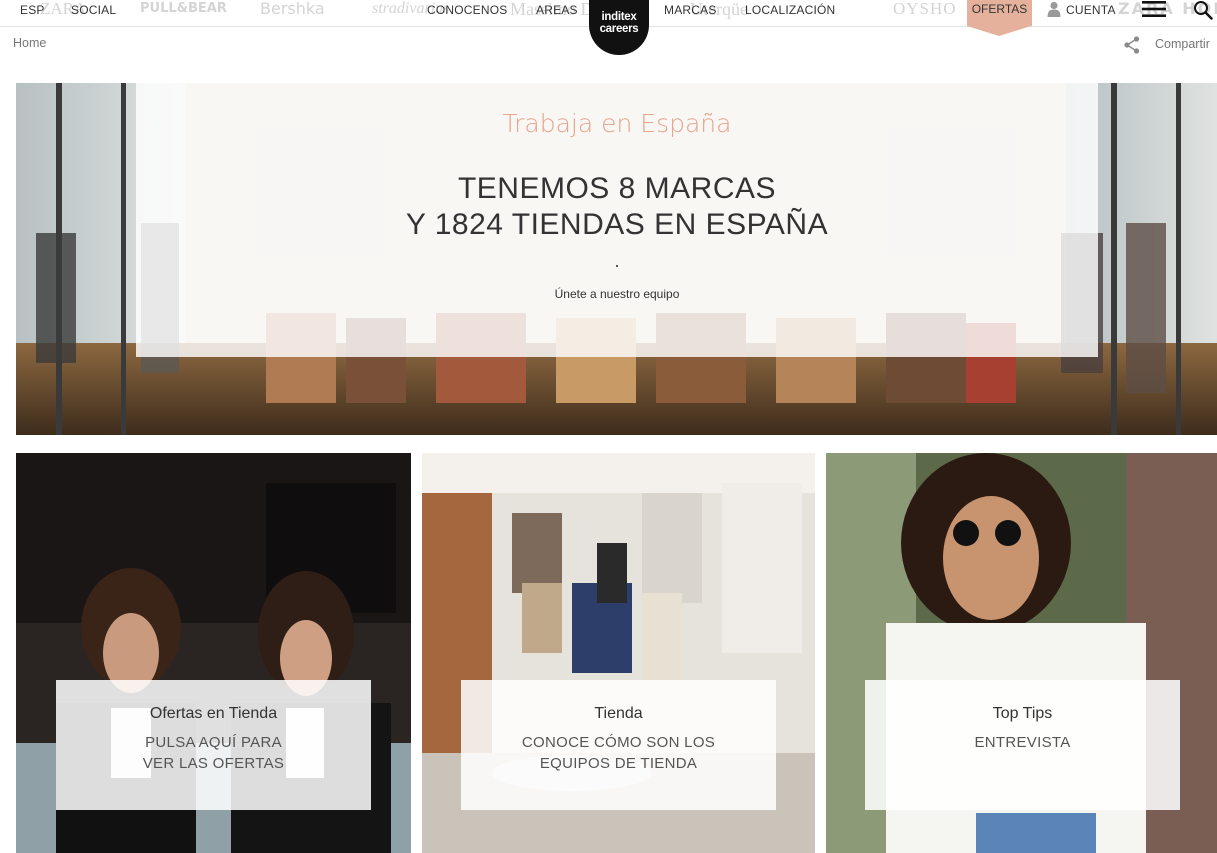 This screenshot has height=853, width=1217. Describe the element at coordinates (292, 10) in the screenshot. I see `brand-bershka: Bershka` at that location.